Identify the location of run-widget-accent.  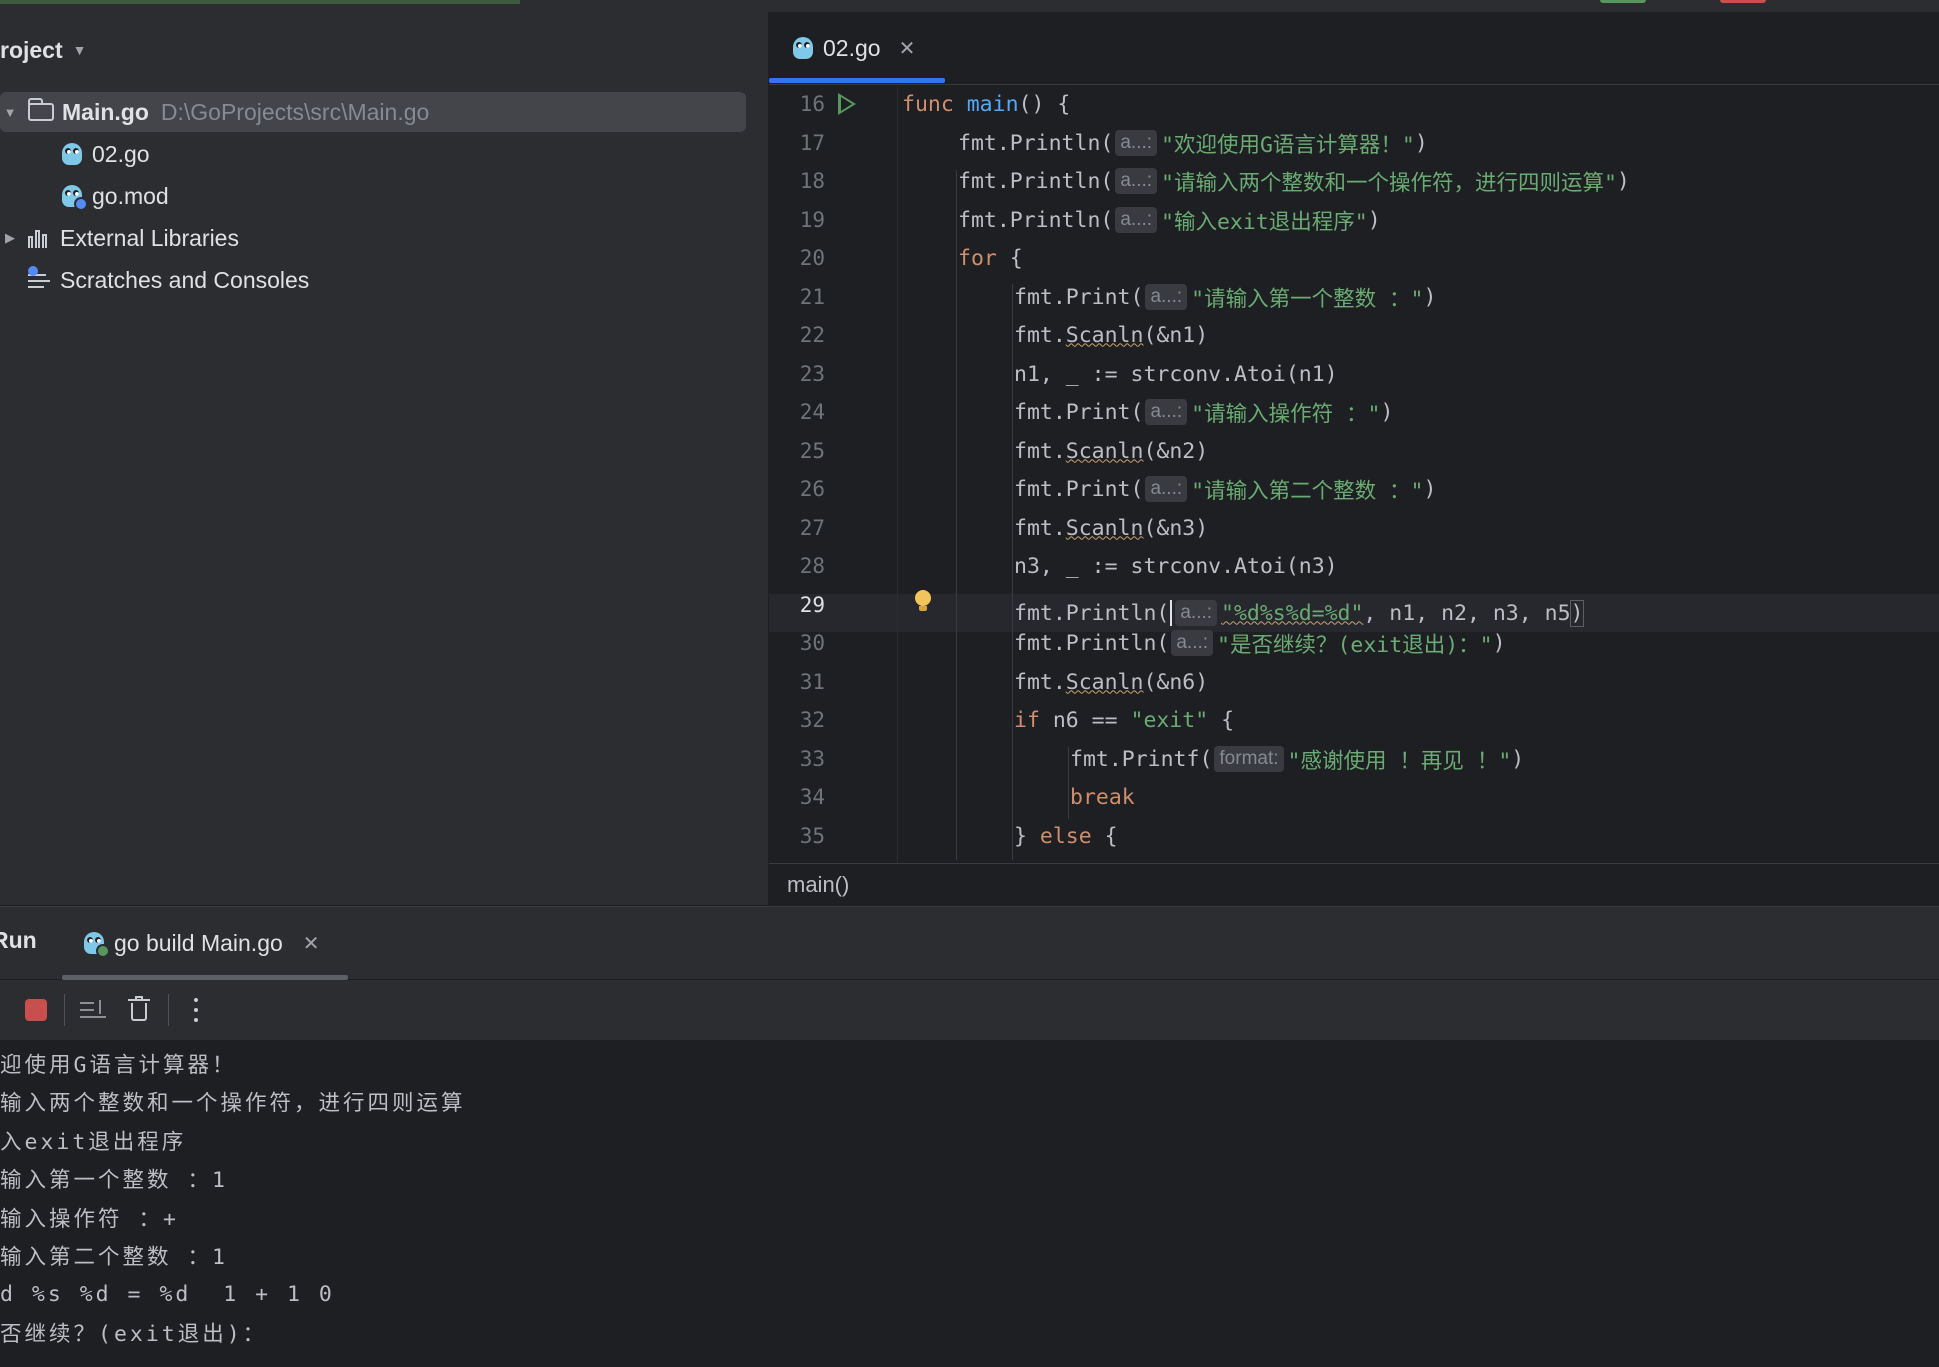
(1623, 1).